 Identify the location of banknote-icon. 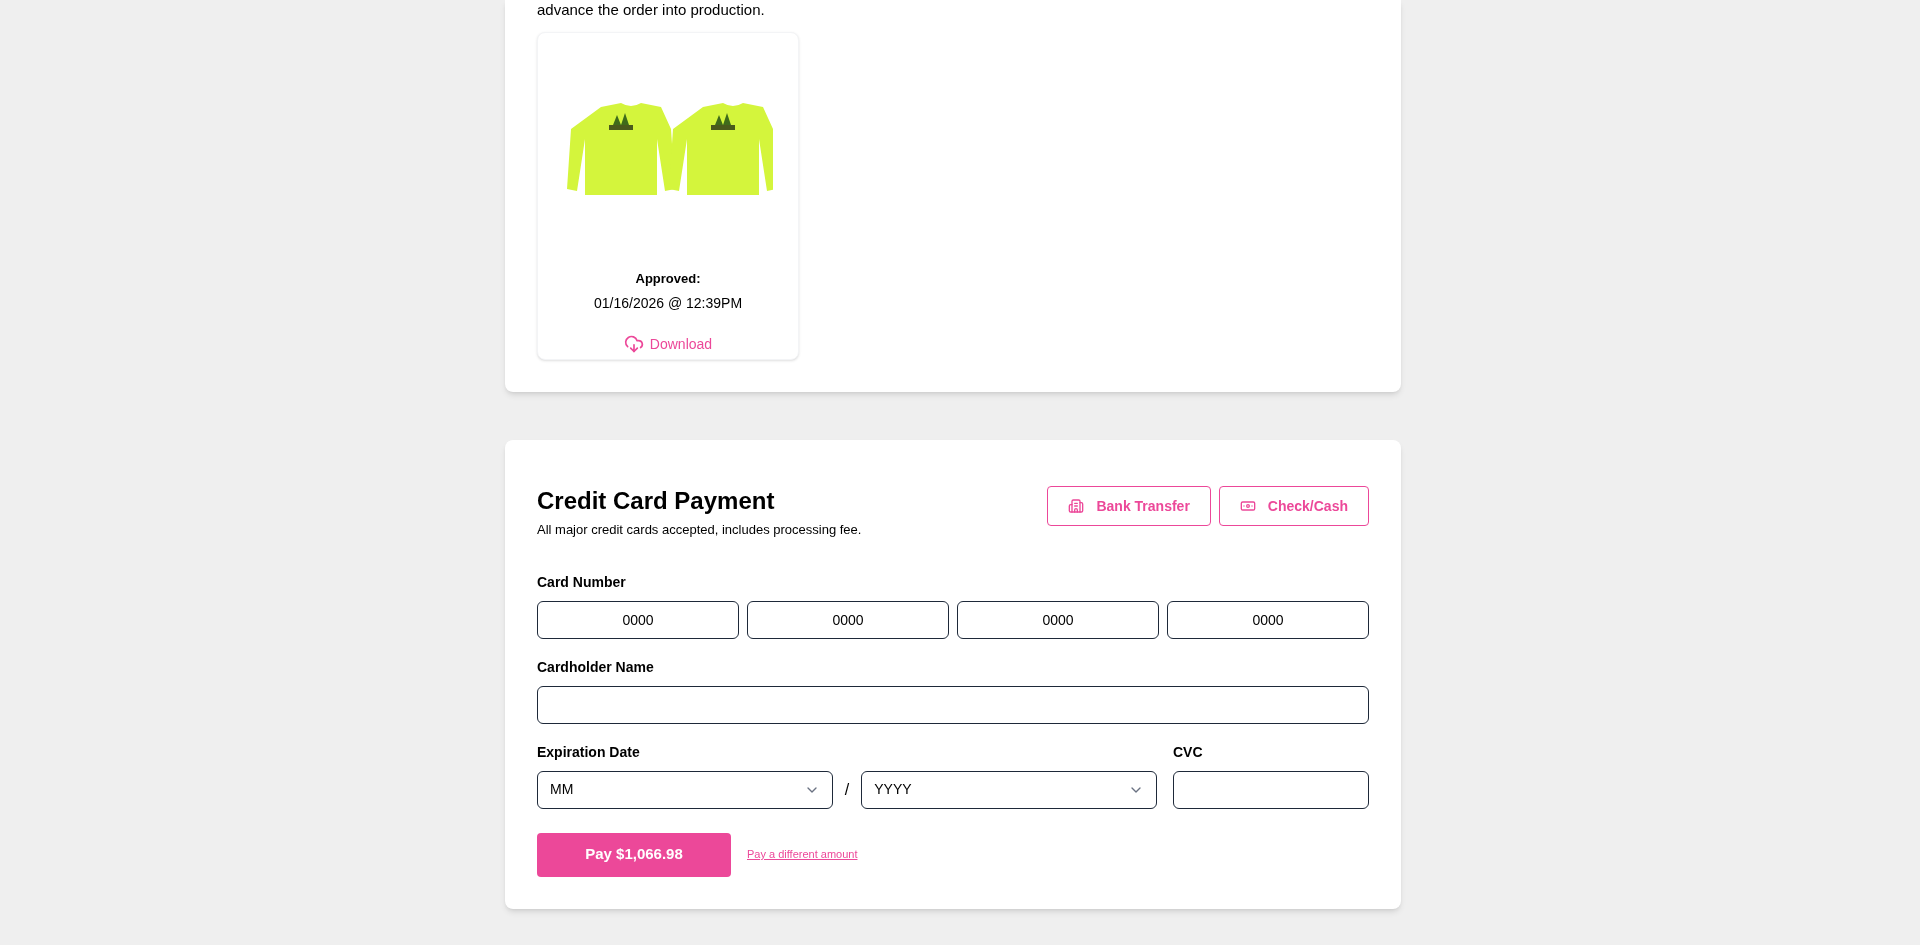
(1247, 506).